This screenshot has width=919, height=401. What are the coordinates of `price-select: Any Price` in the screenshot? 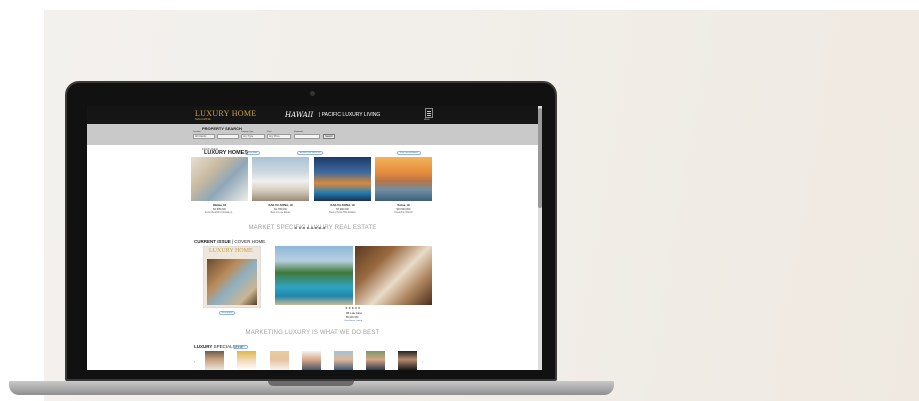 It's located at (279, 136).